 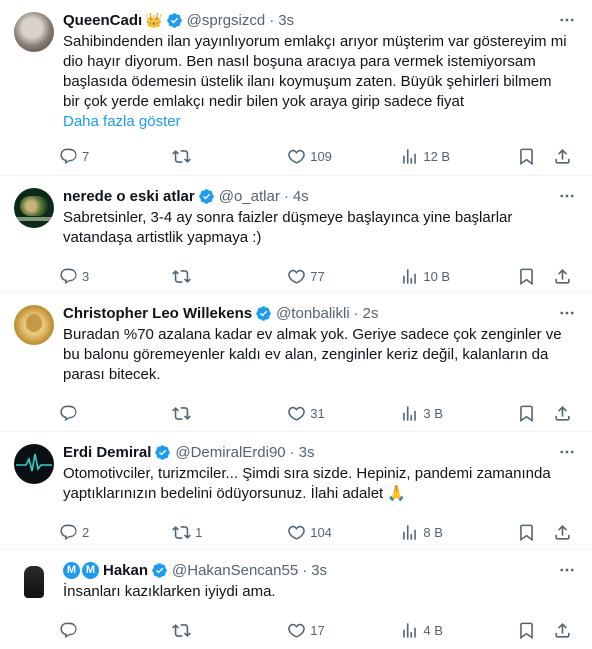 What do you see at coordinates (458, 630) in the screenshot?
I see `views-button: 4 B` at bounding box center [458, 630].